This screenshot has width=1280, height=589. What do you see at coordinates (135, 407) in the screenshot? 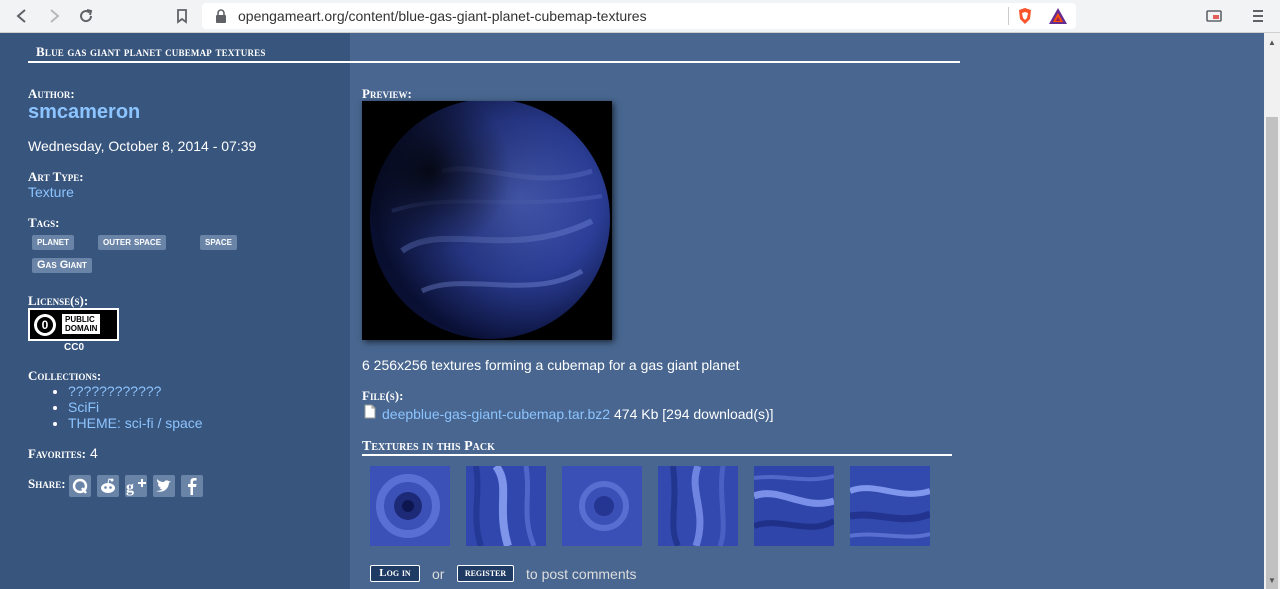
I see `list-item: SciFi` at bounding box center [135, 407].